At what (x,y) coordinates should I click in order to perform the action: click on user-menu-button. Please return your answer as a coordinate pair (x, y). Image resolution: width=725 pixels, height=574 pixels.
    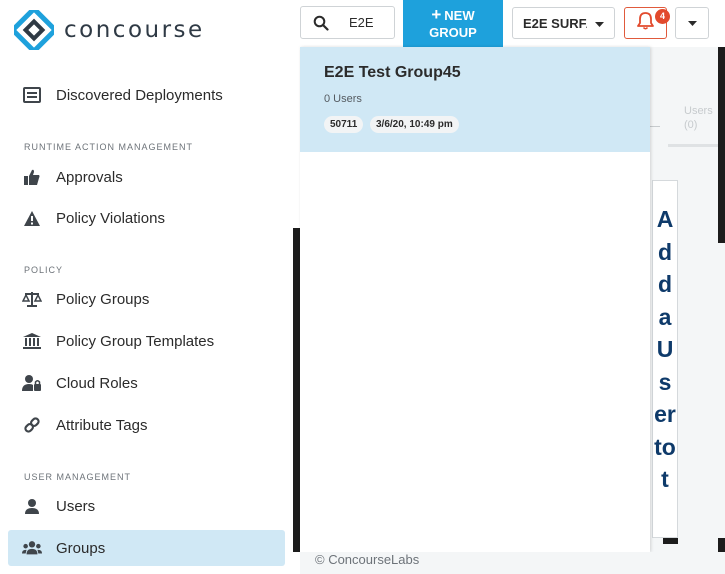
    Looking at the image, I should click on (692, 23).